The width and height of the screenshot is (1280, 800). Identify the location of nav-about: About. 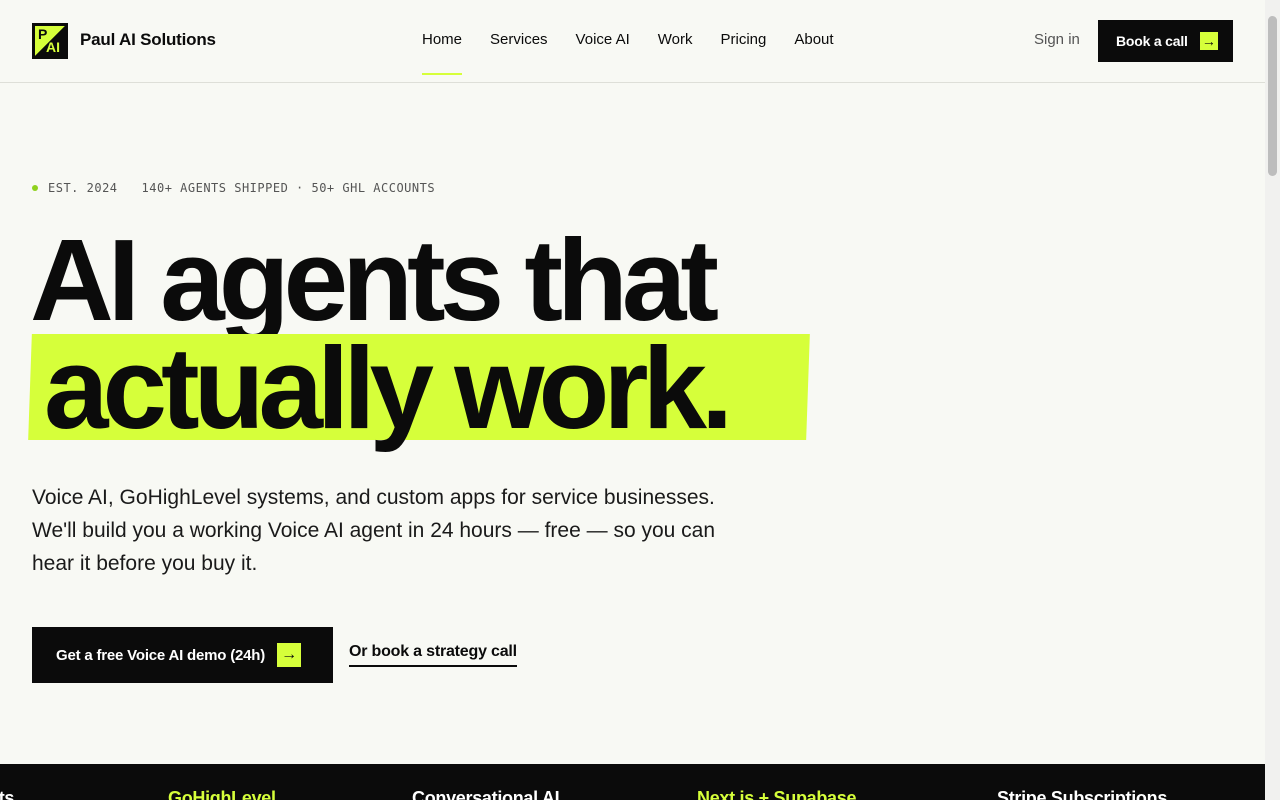
(813, 39).